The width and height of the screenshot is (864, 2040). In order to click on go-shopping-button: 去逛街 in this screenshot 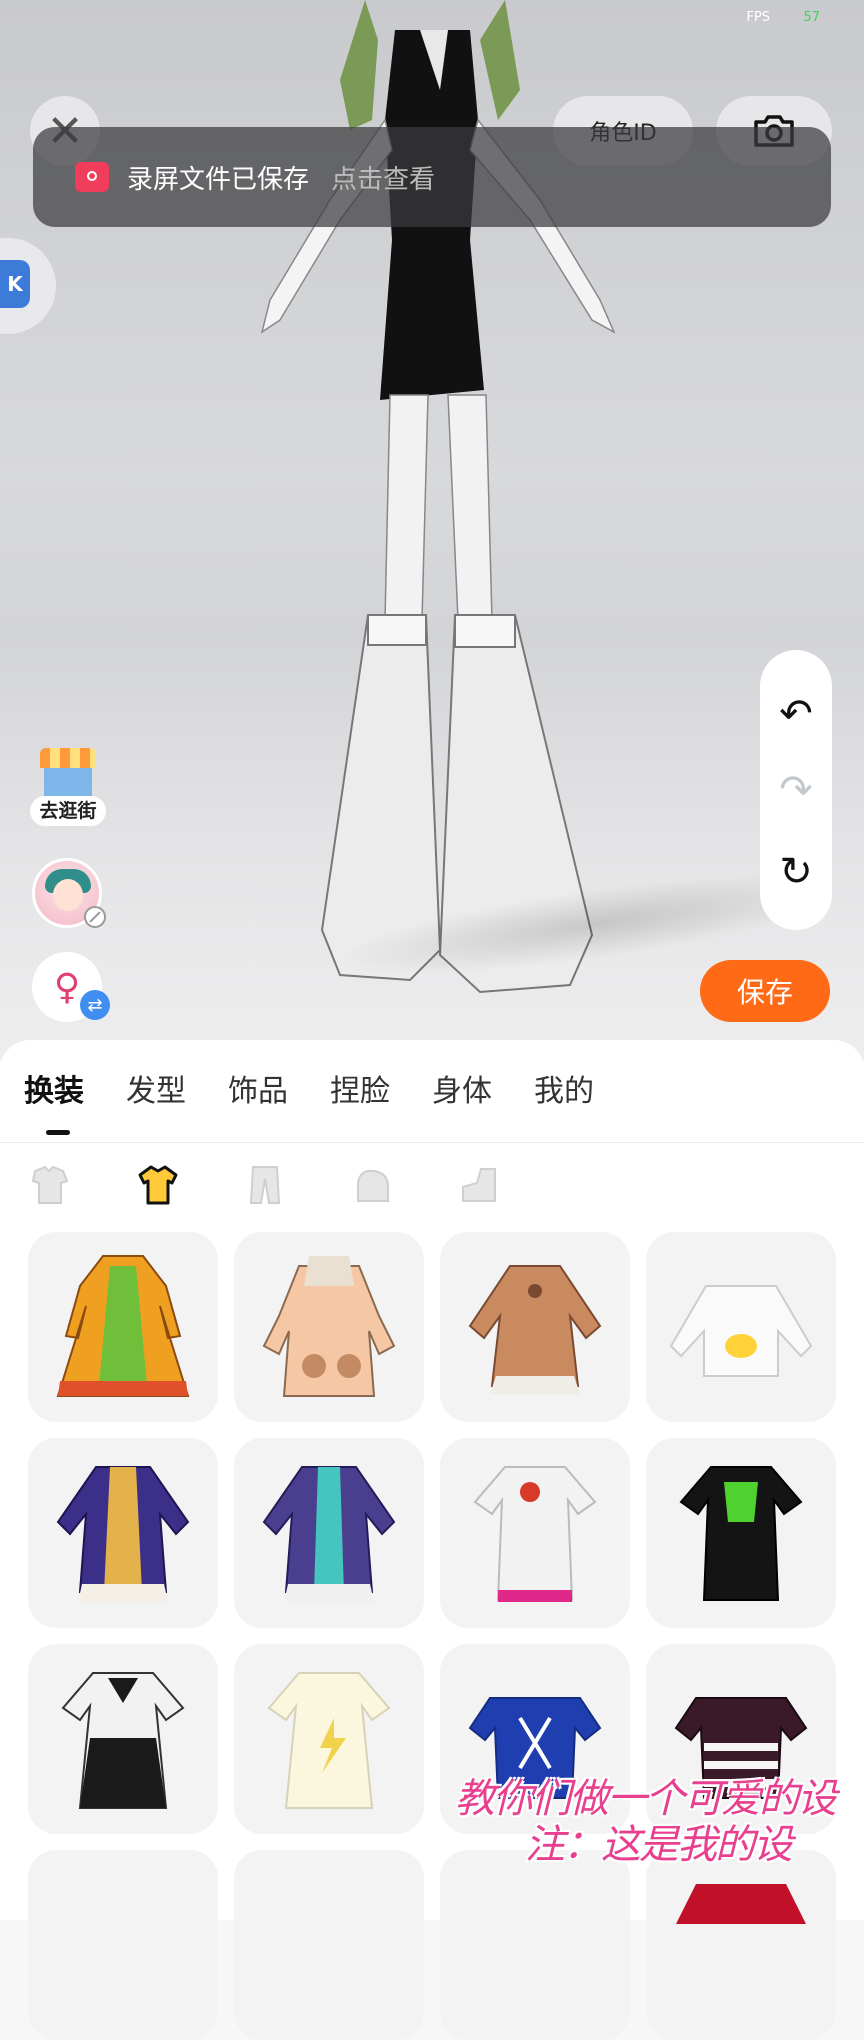, I will do `click(68, 788)`.